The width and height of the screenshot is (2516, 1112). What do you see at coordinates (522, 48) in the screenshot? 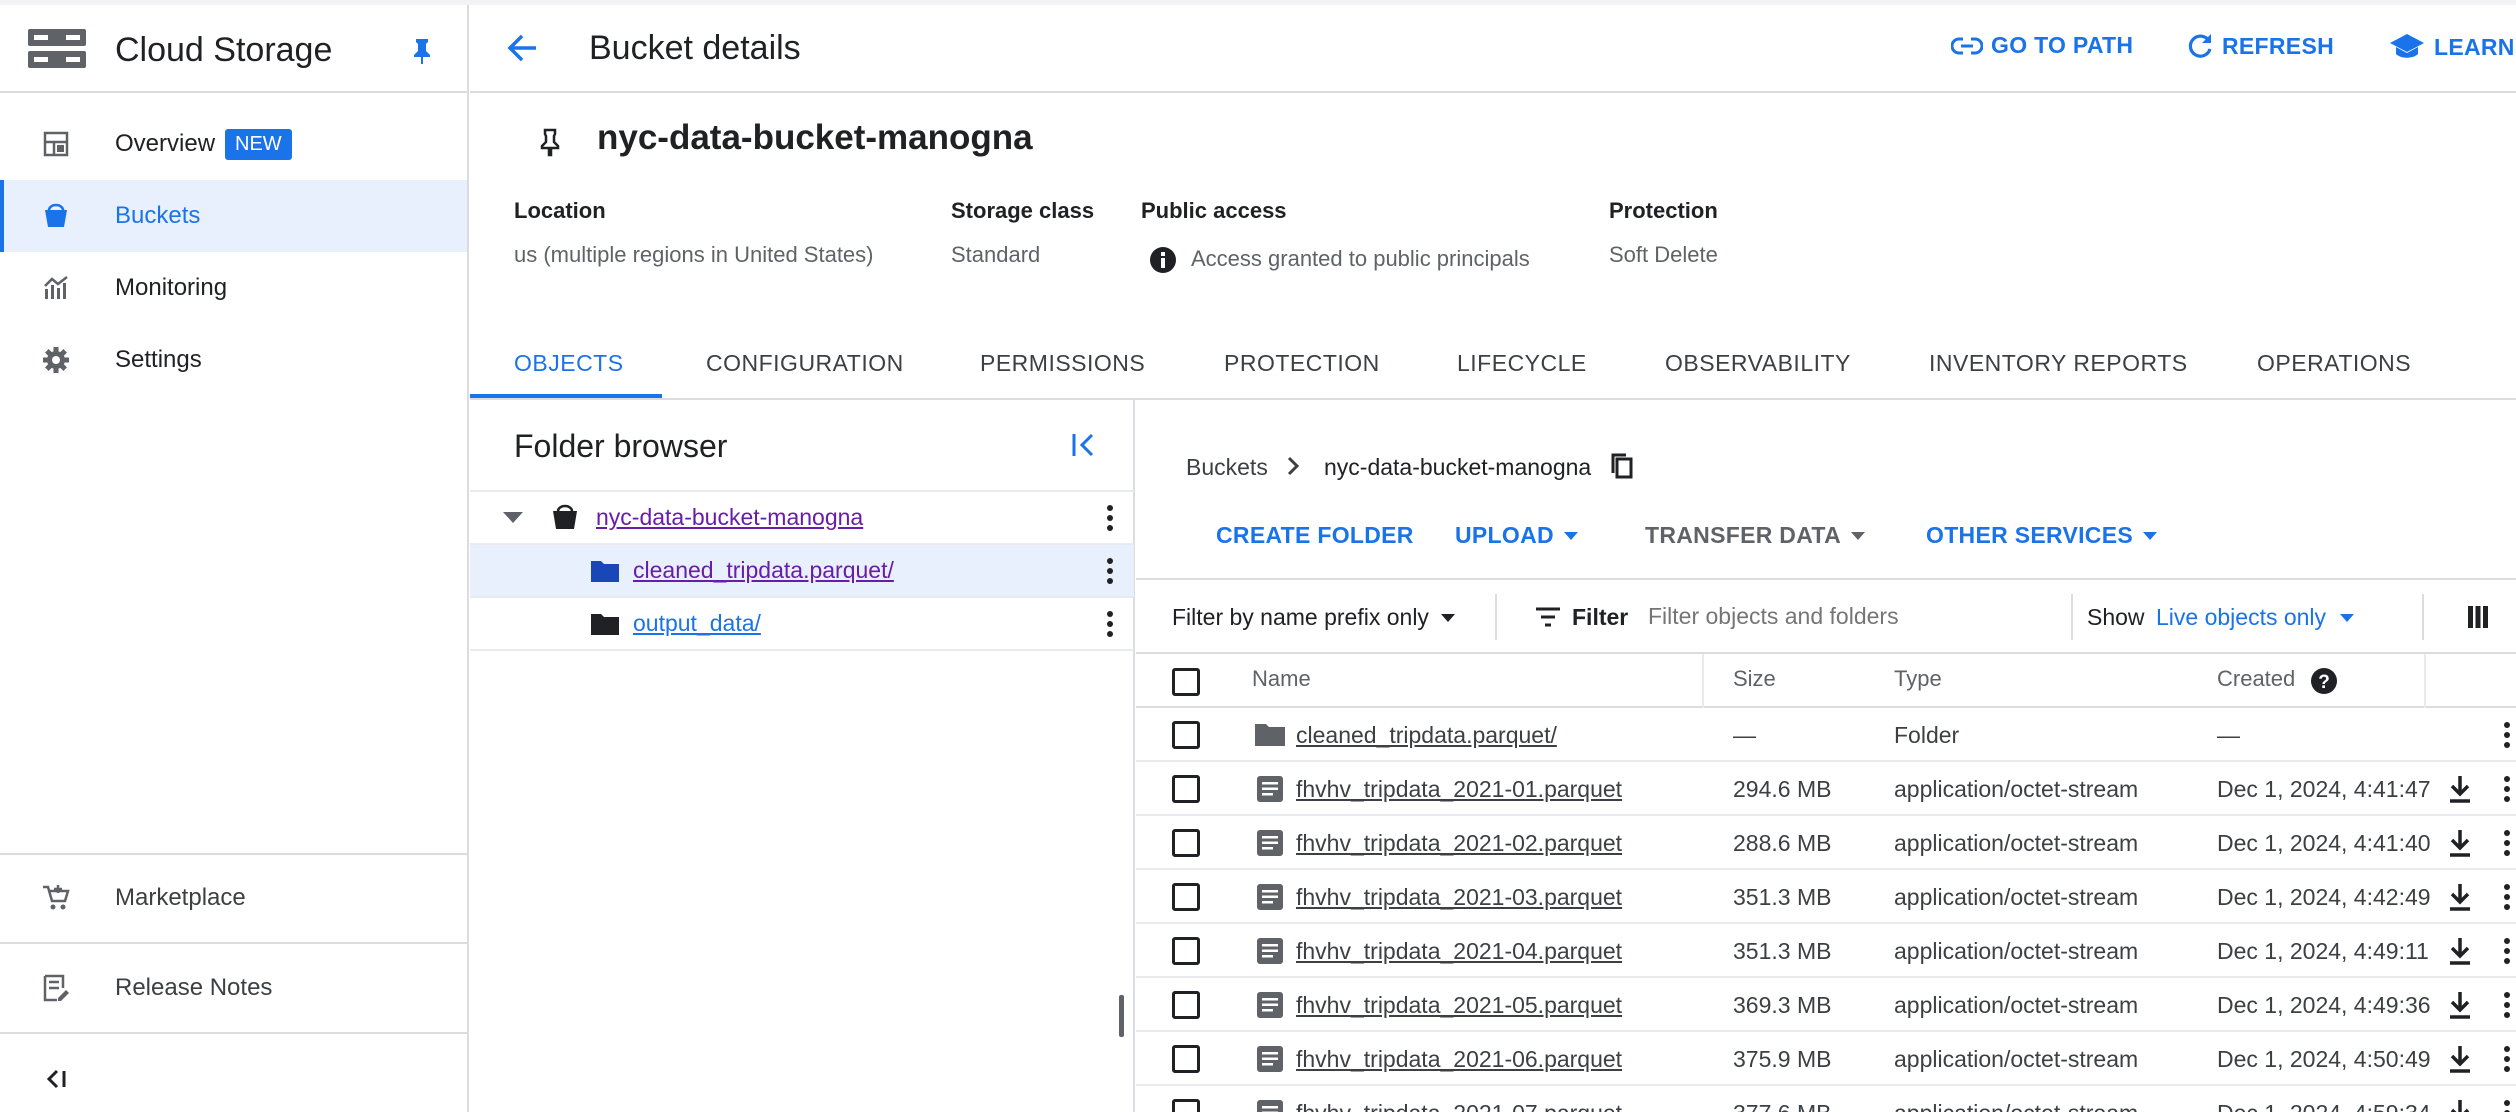
I see `back-arrow-icon` at bounding box center [522, 48].